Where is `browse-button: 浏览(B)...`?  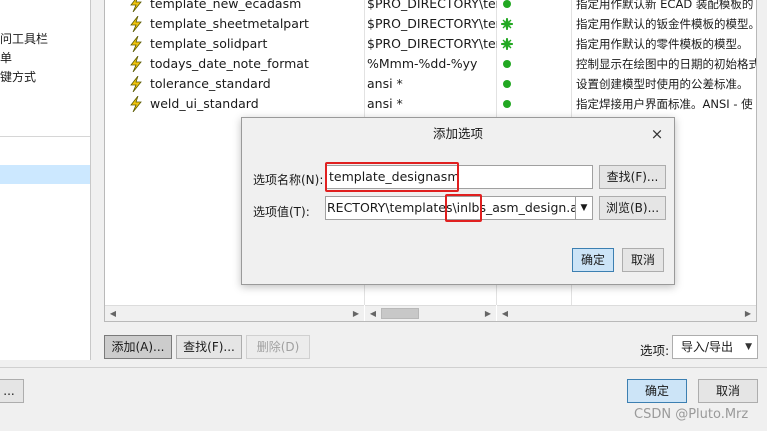
browse-button: 浏览(B)... is located at coordinates (632, 208).